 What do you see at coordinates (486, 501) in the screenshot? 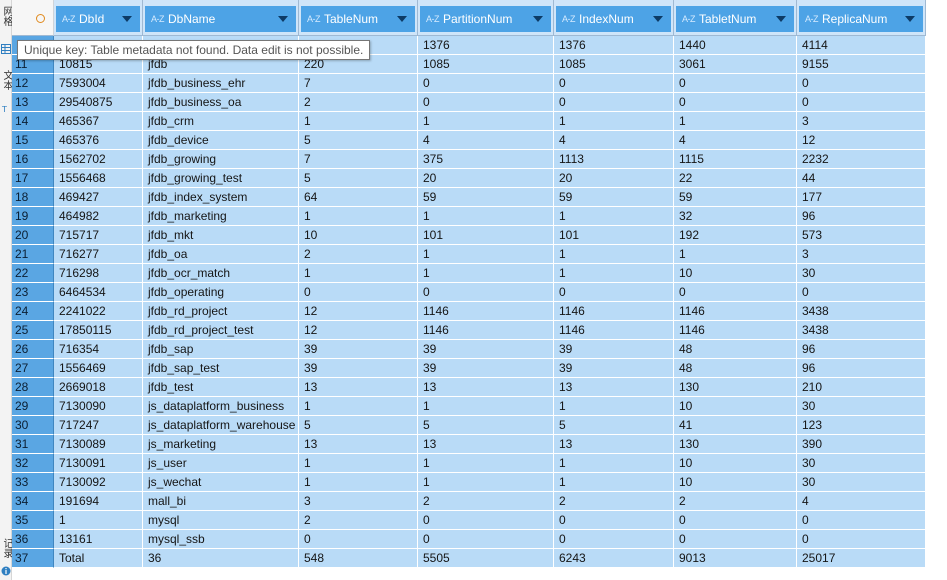
I see `cell-partitionnum: 2` at bounding box center [486, 501].